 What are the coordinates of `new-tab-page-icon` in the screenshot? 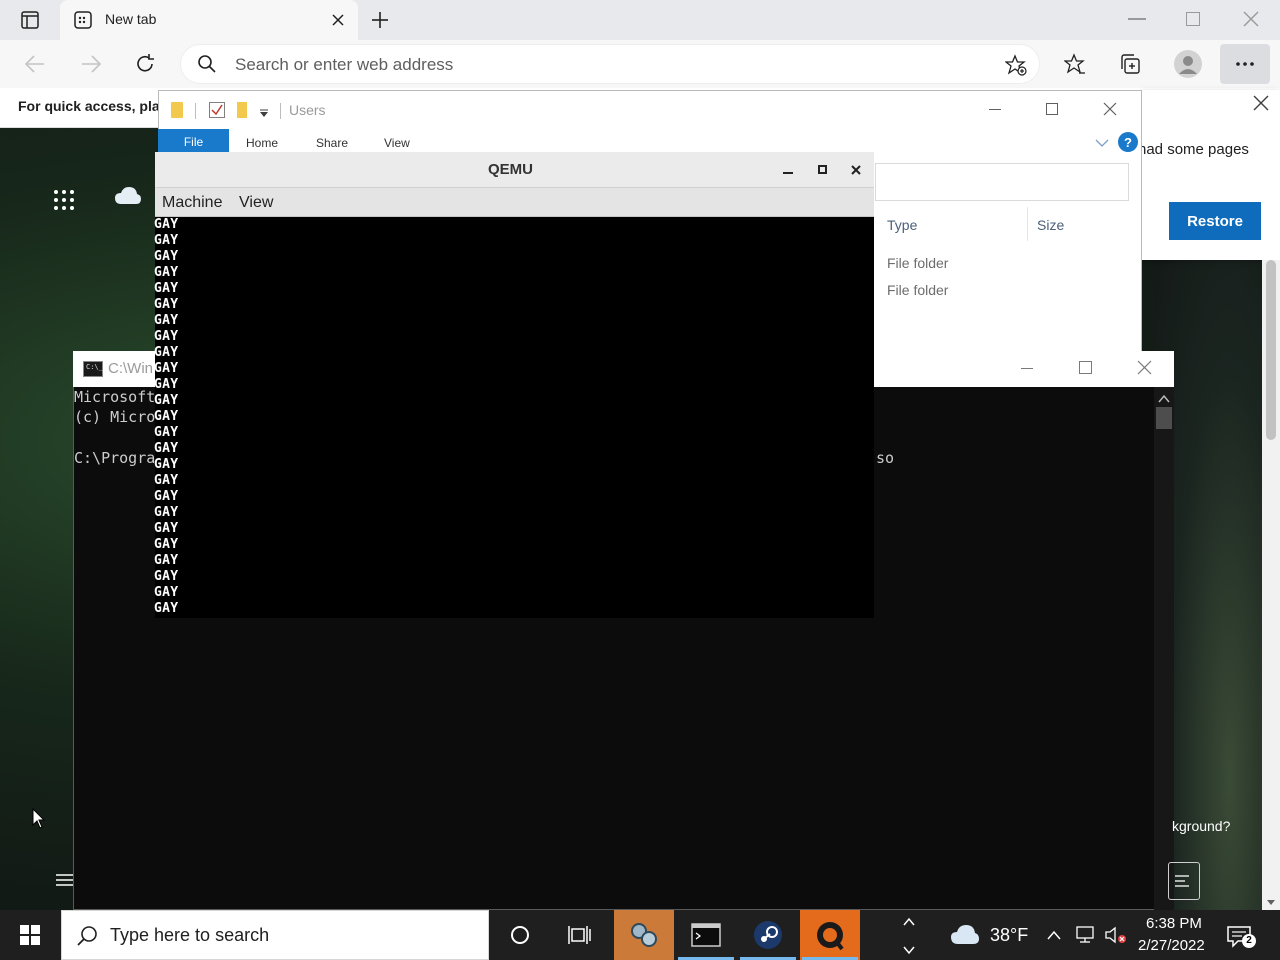 It's located at (83, 20).